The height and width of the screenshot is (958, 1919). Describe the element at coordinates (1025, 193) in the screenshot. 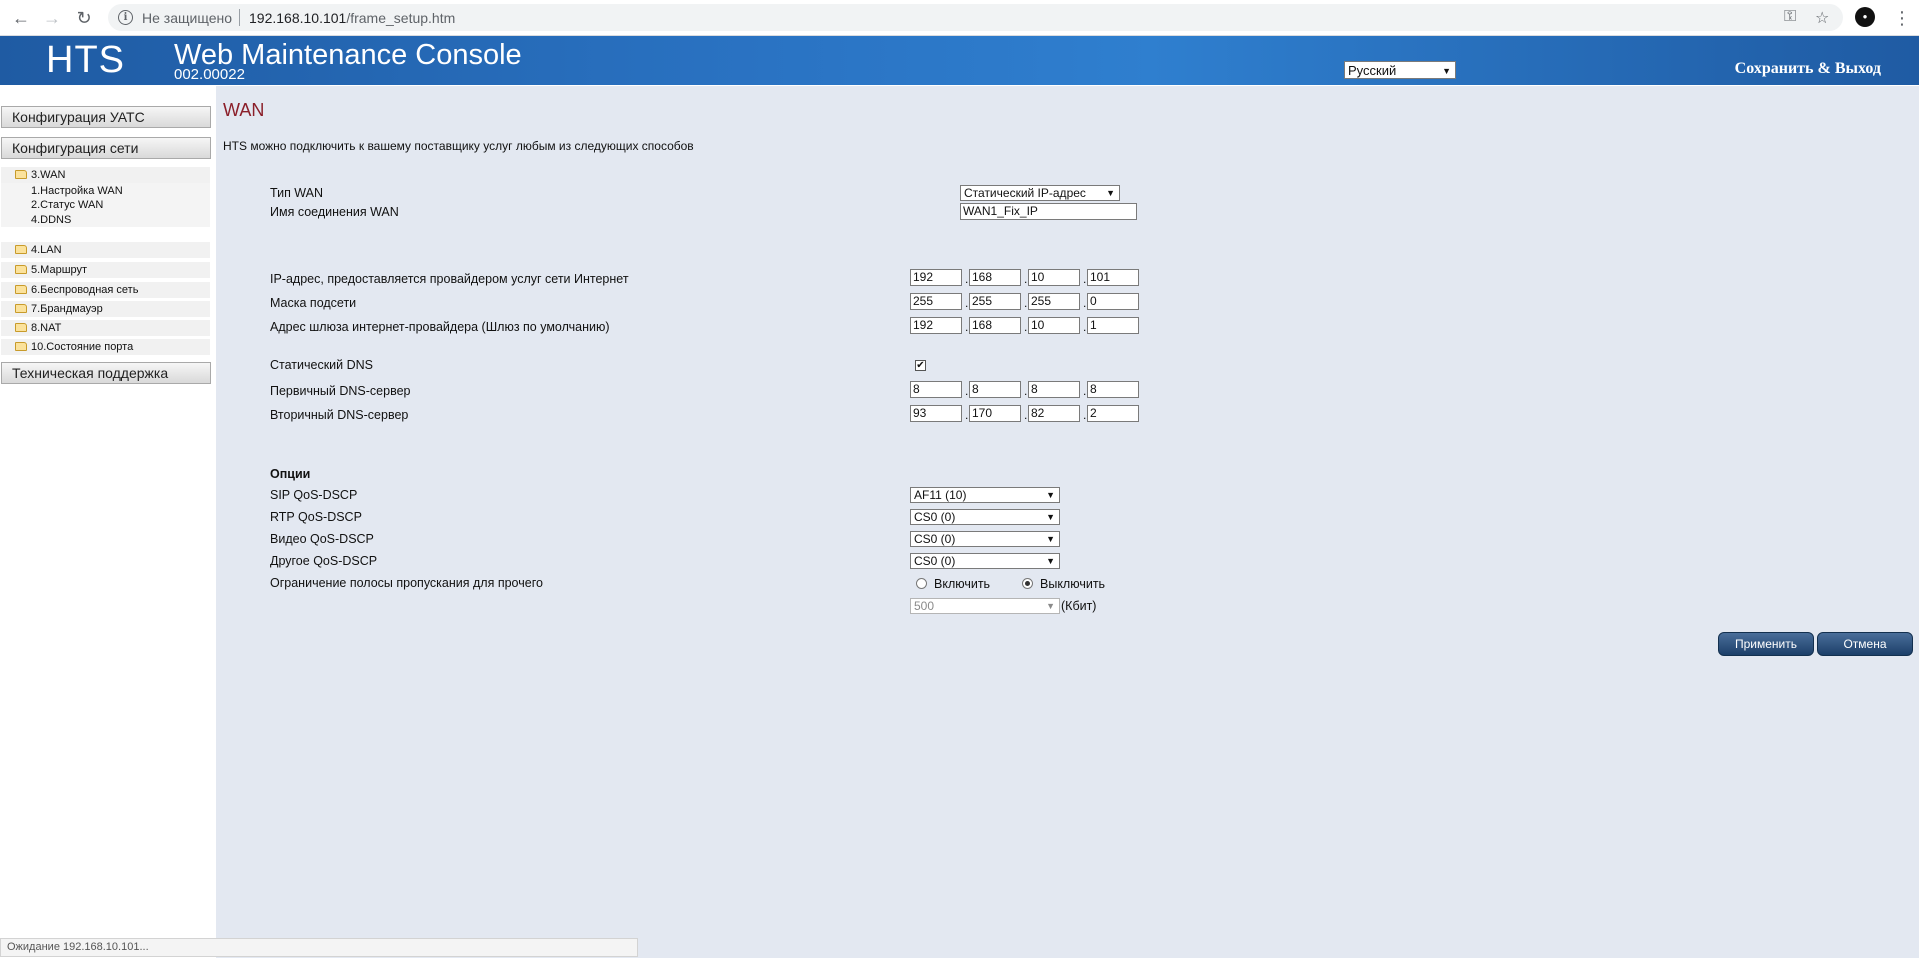

I see `wan-type-value: Статический IP-адрес` at that location.